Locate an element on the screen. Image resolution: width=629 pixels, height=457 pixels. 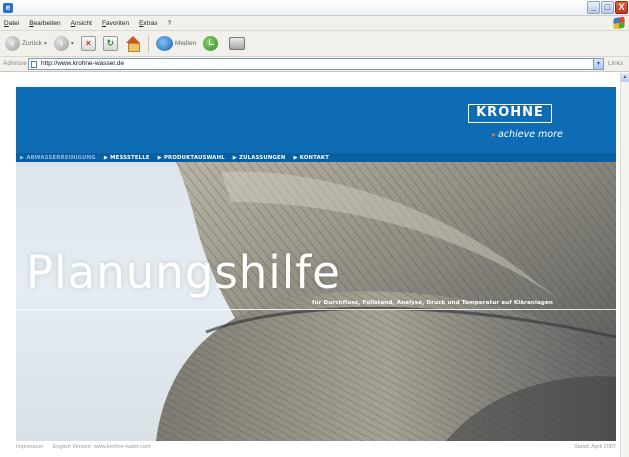
history-button is located at coordinates (210, 44).